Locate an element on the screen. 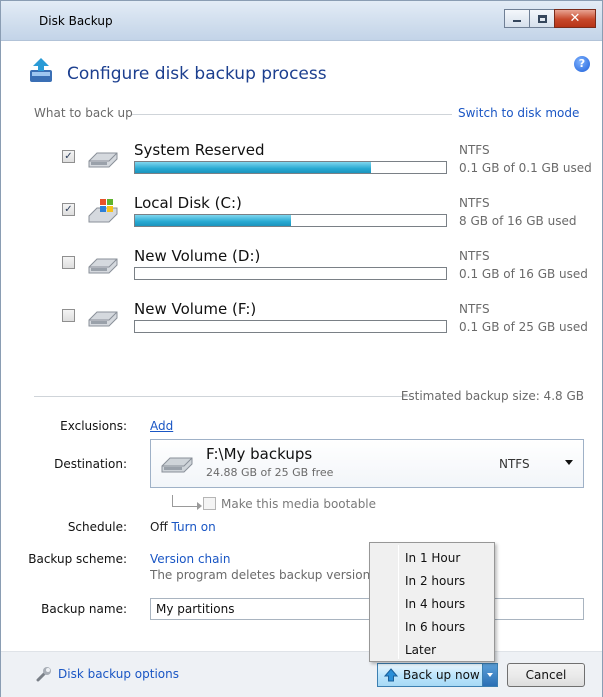 Image resolution: width=603 pixels, height=697 pixels. close-icon: ✕ is located at coordinates (575, 18).